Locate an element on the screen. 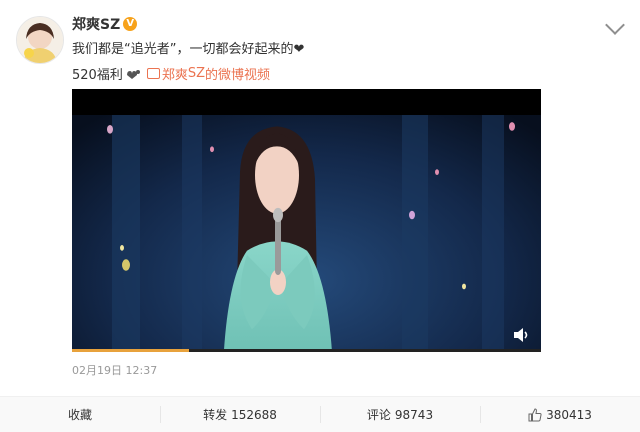 The width and height of the screenshot is (640, 432). video-link-author2: SZ is located at coordinates (196, 73).